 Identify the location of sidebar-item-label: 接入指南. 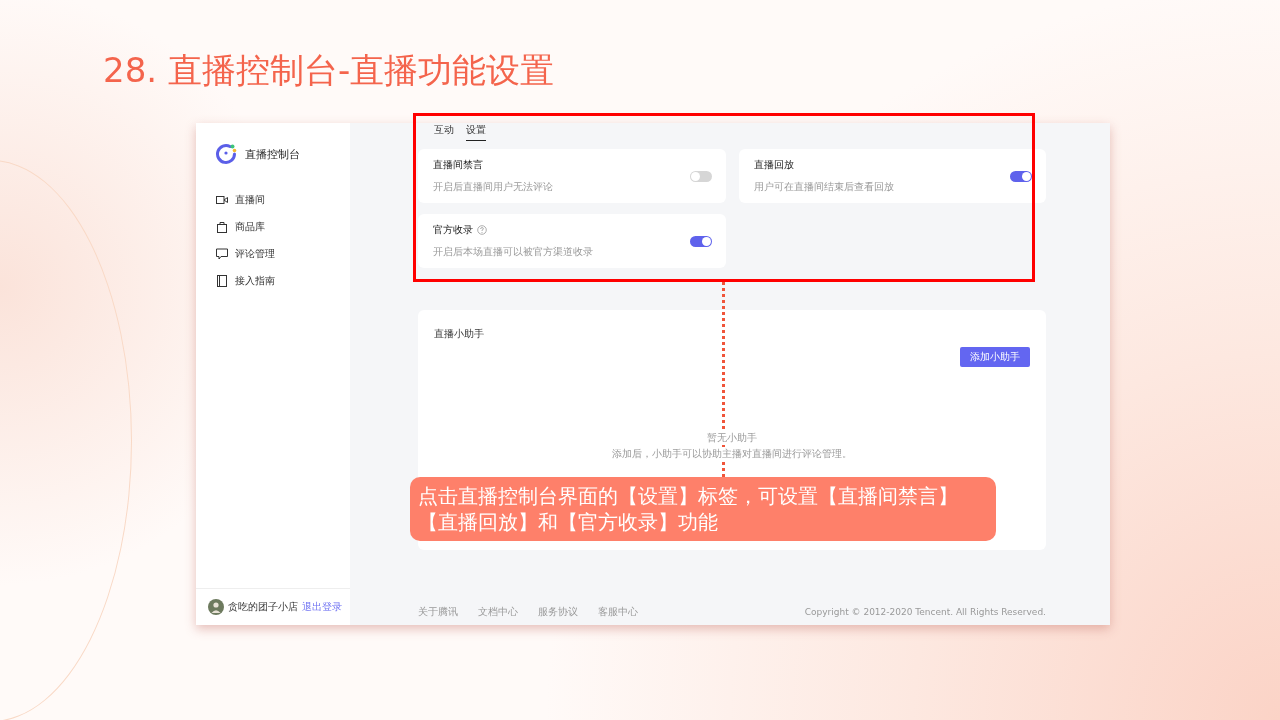
(255, 280).